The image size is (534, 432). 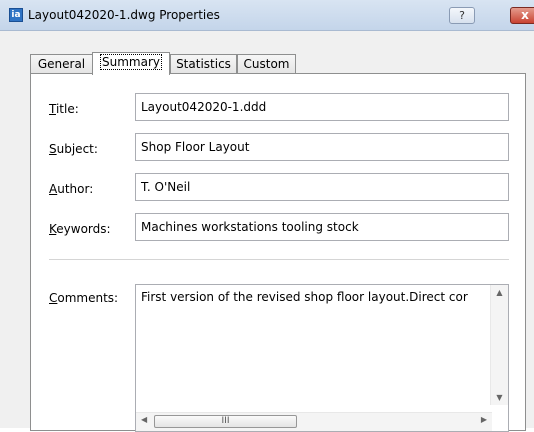 I want to click on tab-general: General, so click(x=61, y=64).